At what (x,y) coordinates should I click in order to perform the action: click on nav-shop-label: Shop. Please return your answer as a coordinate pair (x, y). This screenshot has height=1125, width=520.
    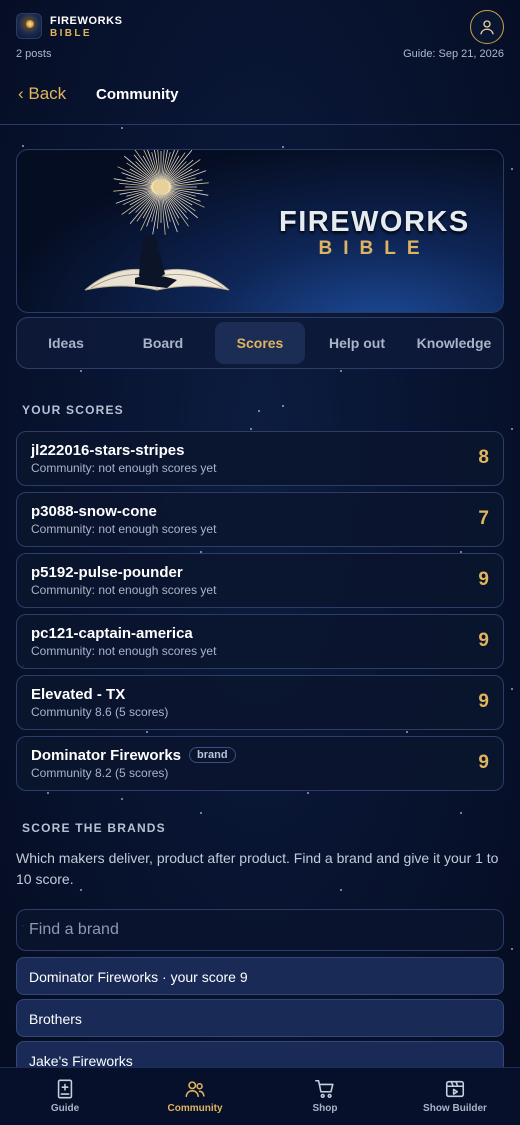
    Looking at the image, I should click on (325, 1108).